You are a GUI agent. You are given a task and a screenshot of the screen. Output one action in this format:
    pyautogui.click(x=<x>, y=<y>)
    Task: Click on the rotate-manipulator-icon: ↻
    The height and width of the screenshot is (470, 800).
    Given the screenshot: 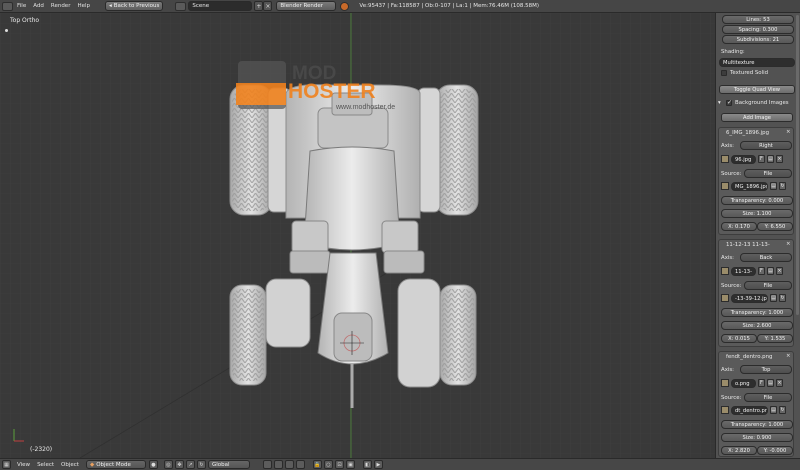 What is the action you would take?
    pyautogui.click(x=201, y=464)
    